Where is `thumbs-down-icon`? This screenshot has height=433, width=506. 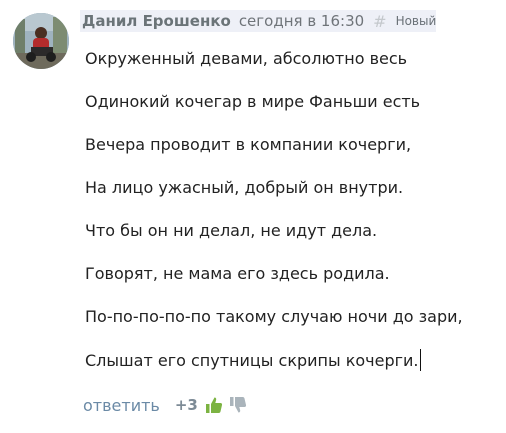
thumbs-down-icon is located at coordinates (238, 405).